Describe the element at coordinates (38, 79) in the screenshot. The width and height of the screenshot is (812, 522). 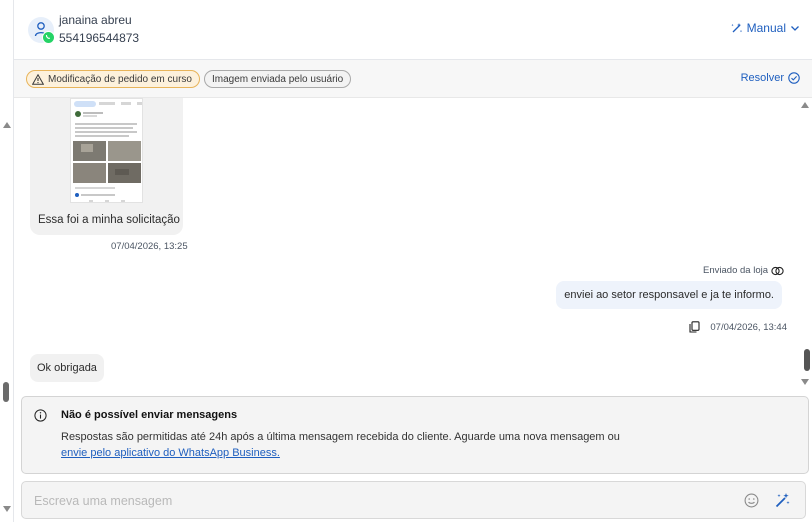
I see `warning-triangle-icon` at that location.